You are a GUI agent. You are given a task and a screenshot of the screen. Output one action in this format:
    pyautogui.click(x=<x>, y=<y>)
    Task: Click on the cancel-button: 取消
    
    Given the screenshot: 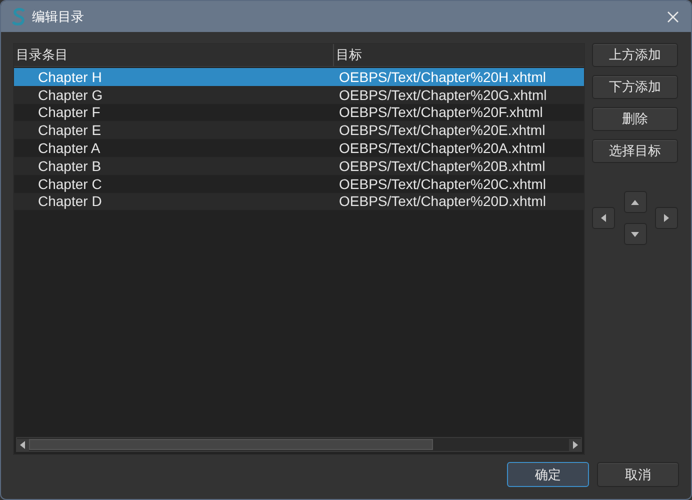 What is the action you would take?
    pyautogui.click(x=638, y=474)
    